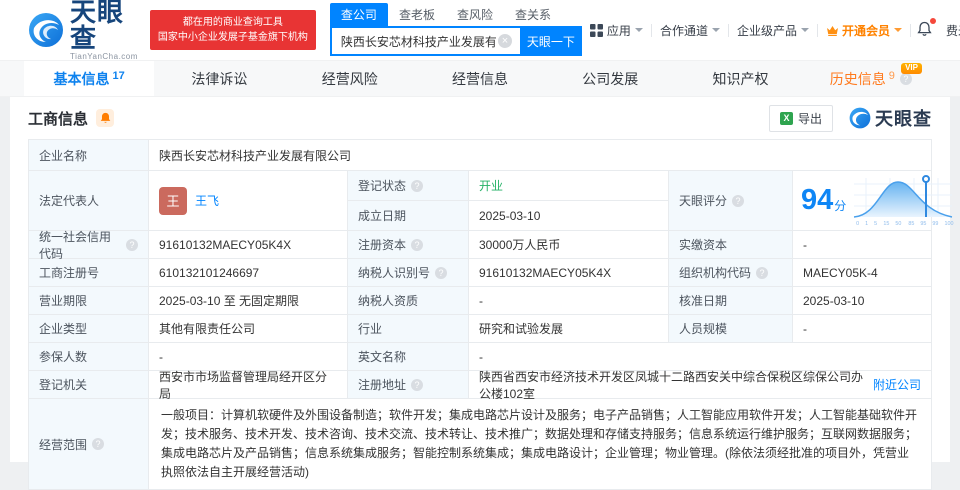 The image size is (960, 490). What do you see at coordinates (408, 384) in the screenshot?
I see `field-label-reg-address: 注册地址?` at bounding box center [408, 384].